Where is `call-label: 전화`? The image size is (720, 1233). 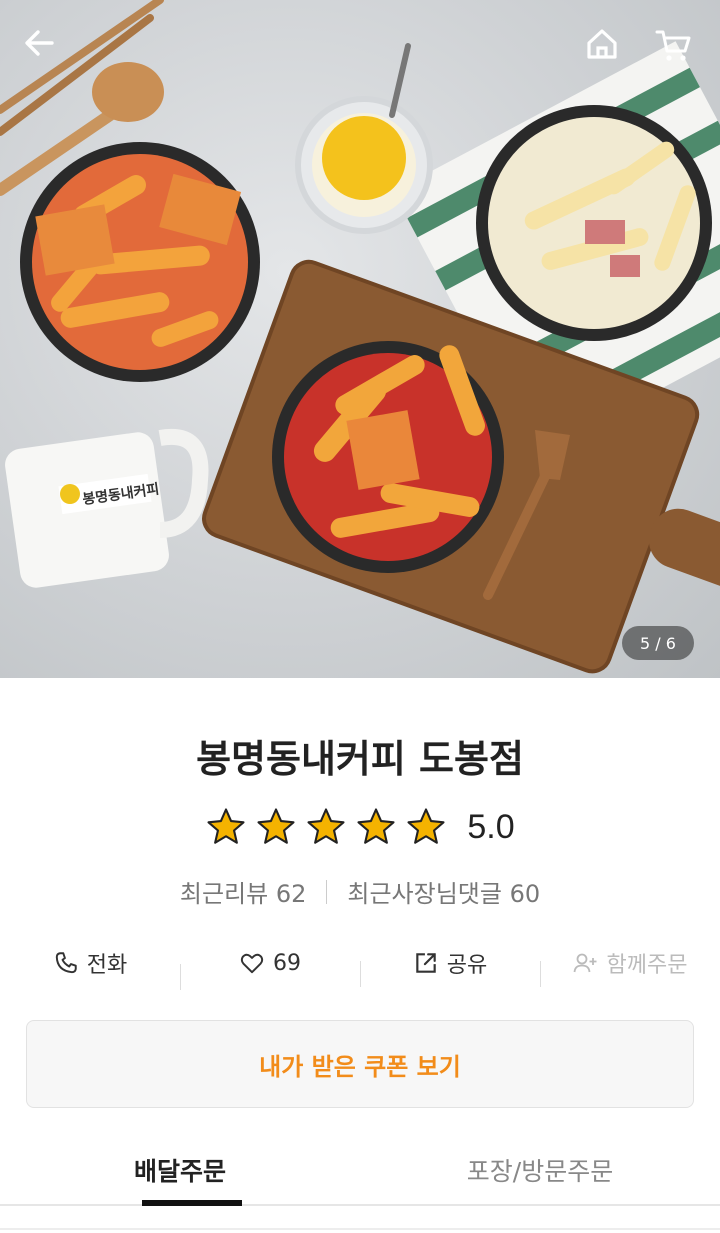
call-label: 전화 is located at coordinates (107, 965).